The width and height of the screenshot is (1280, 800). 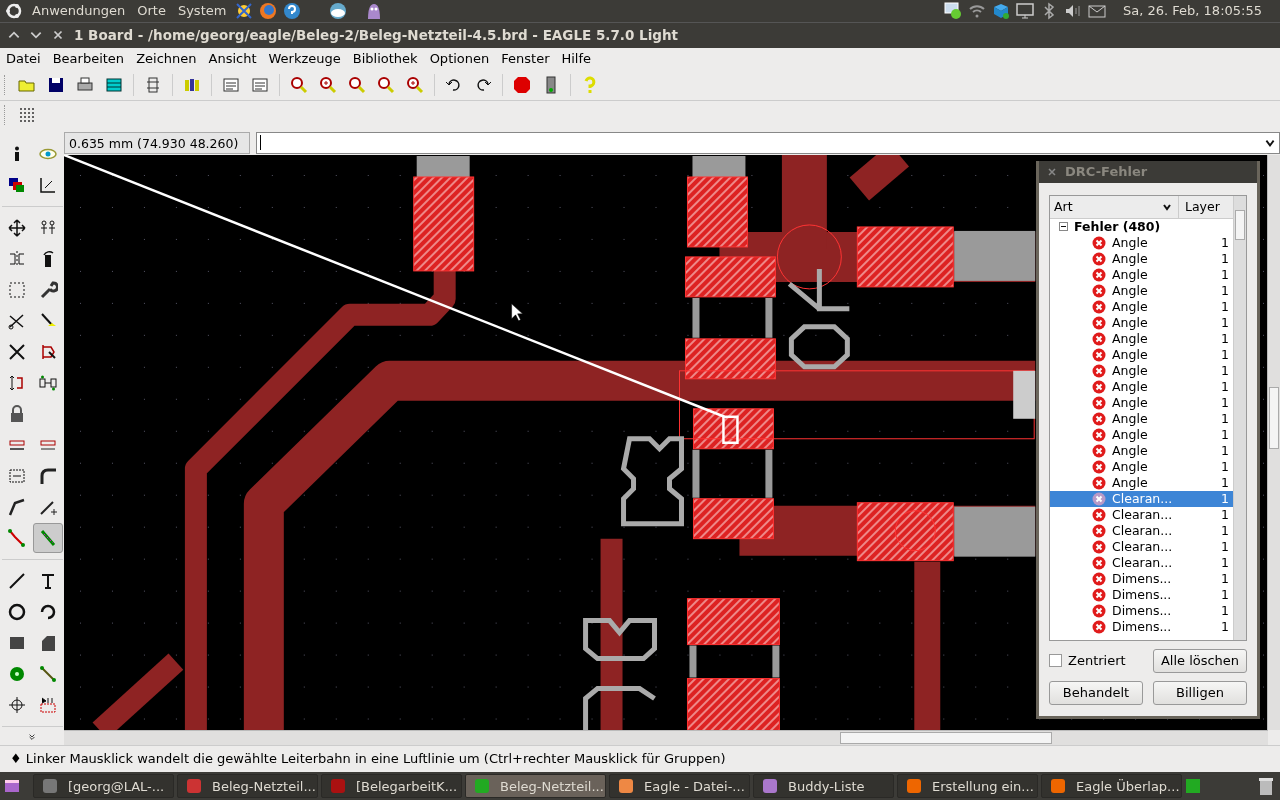 I want to click on monitor-icon, so click(x=1025, y=10).